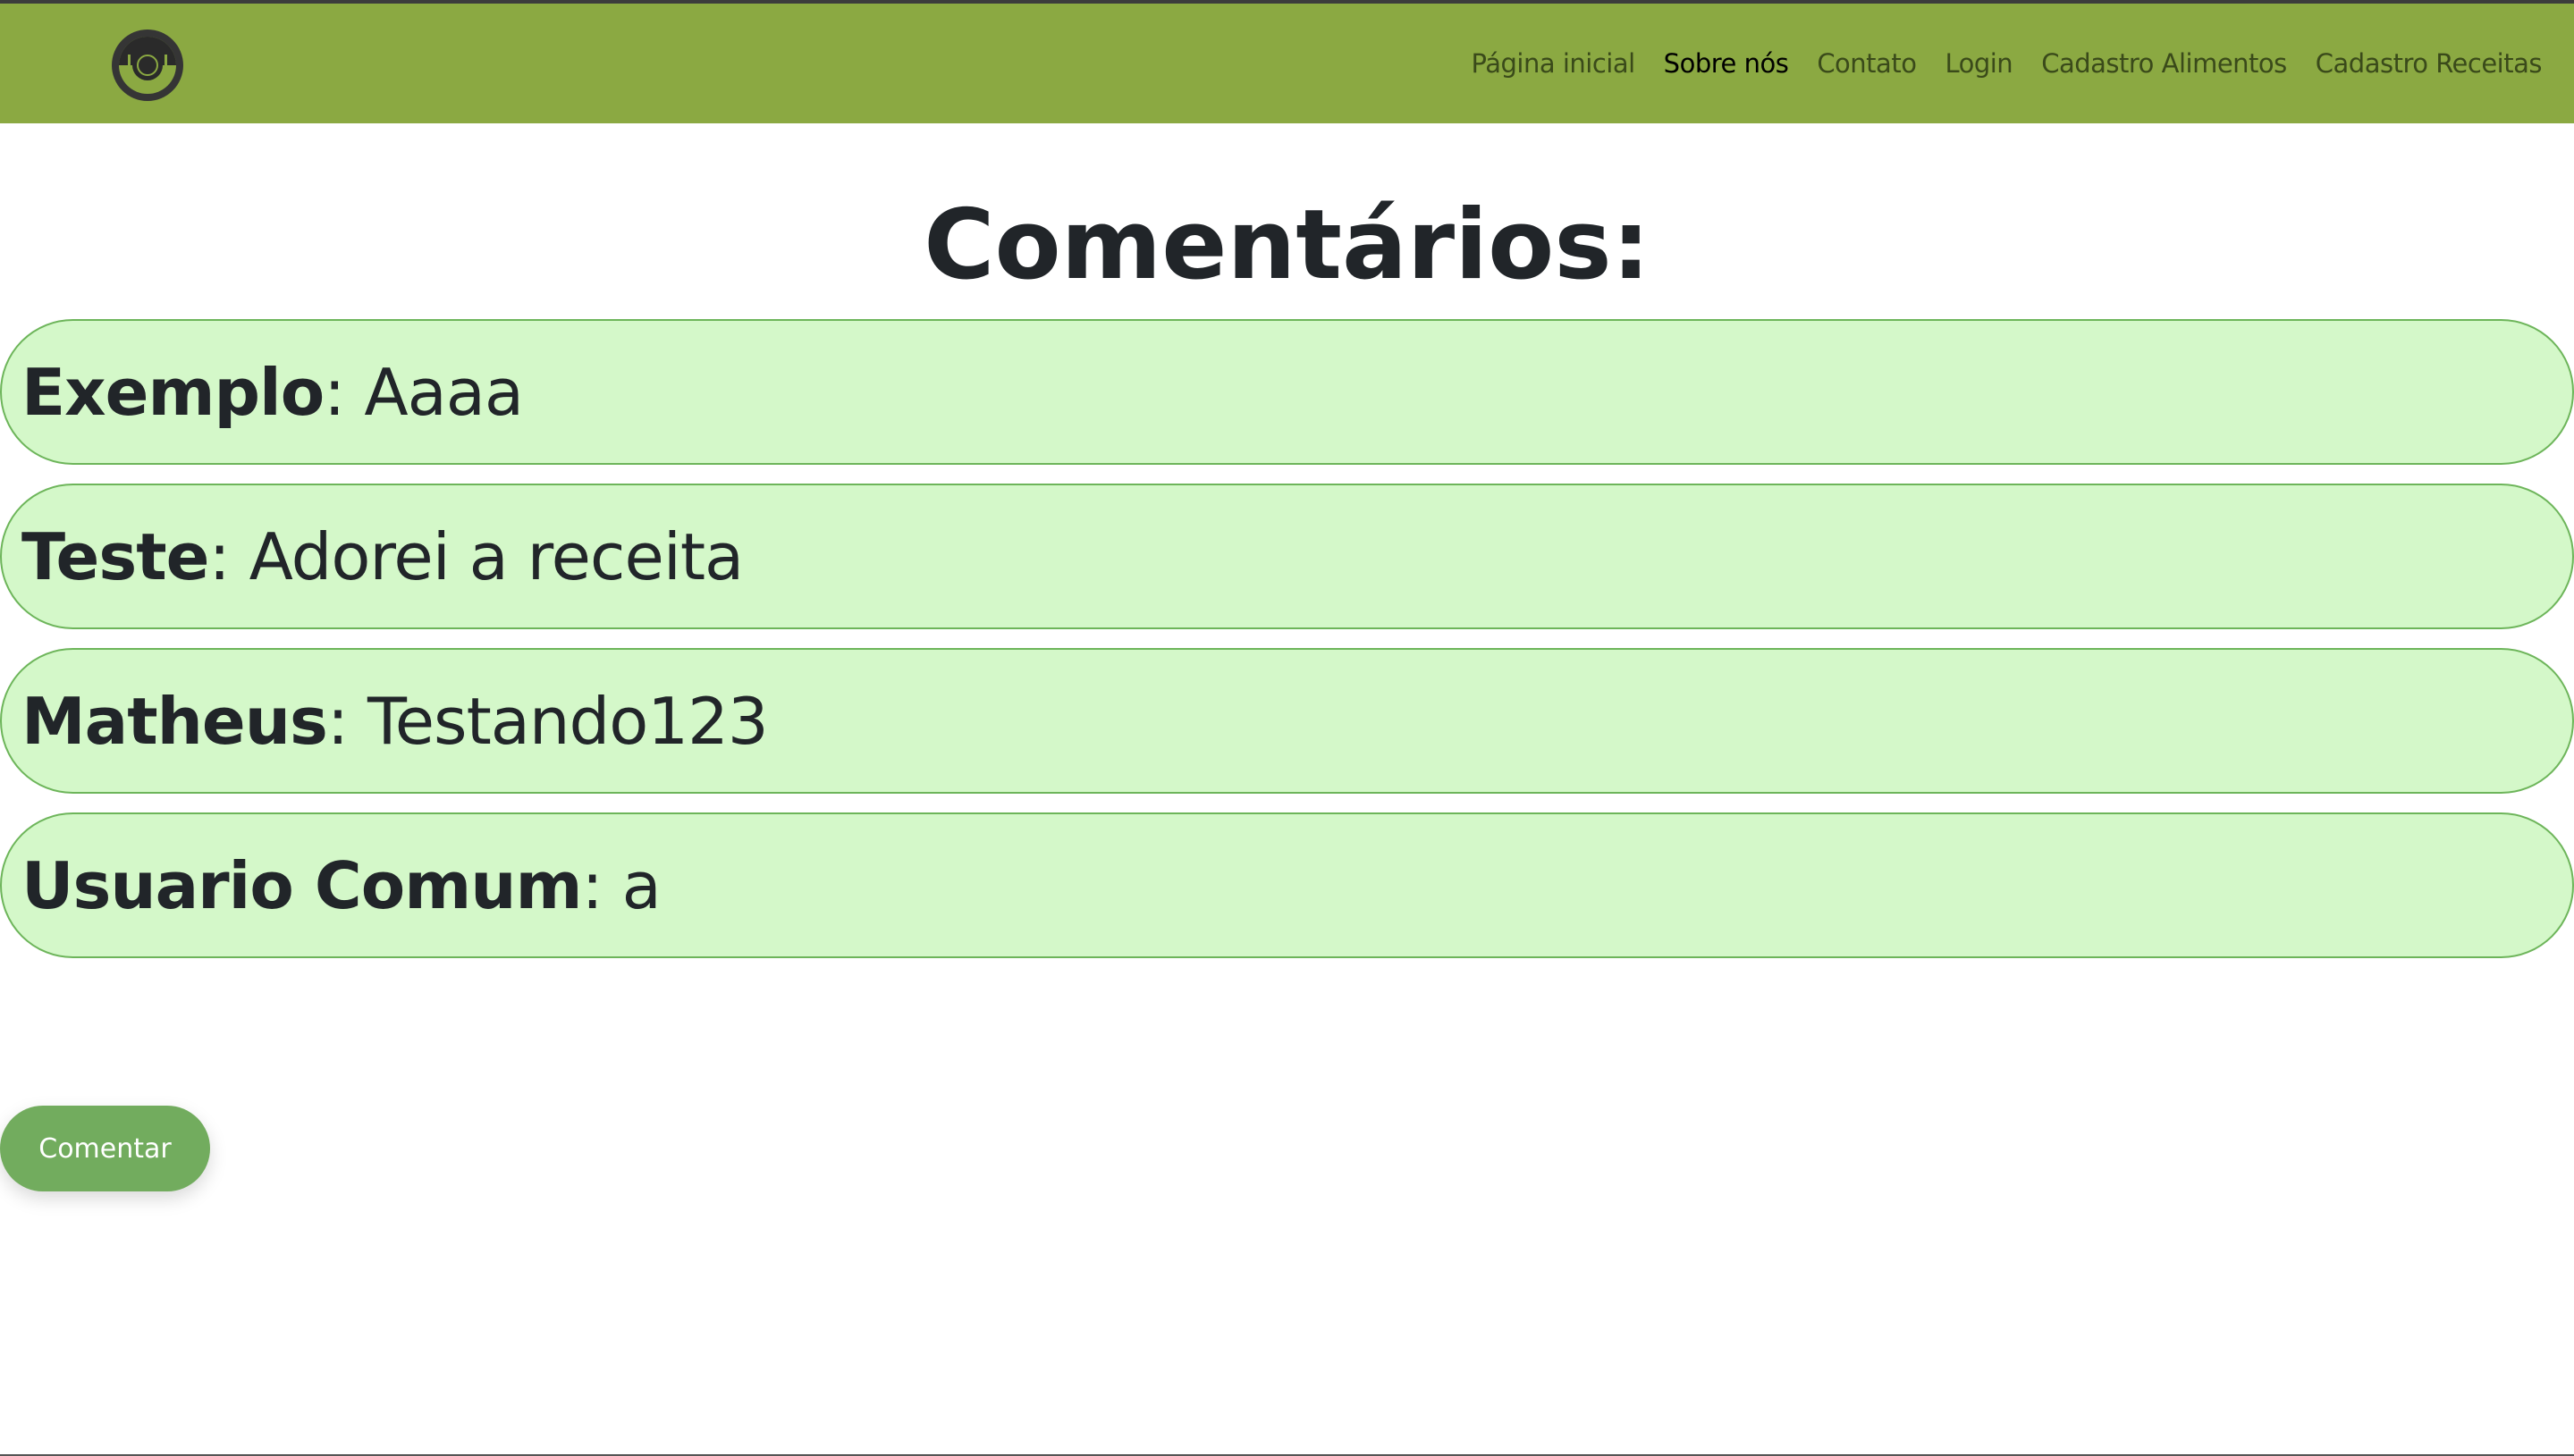 The width and height of the screenshot is (2574, 1456). What do you see at coordinates (1554, 63) in the screenshot?
I see `nav-pagina-inicial: Página inicial` at bounding box center [1554, 63].